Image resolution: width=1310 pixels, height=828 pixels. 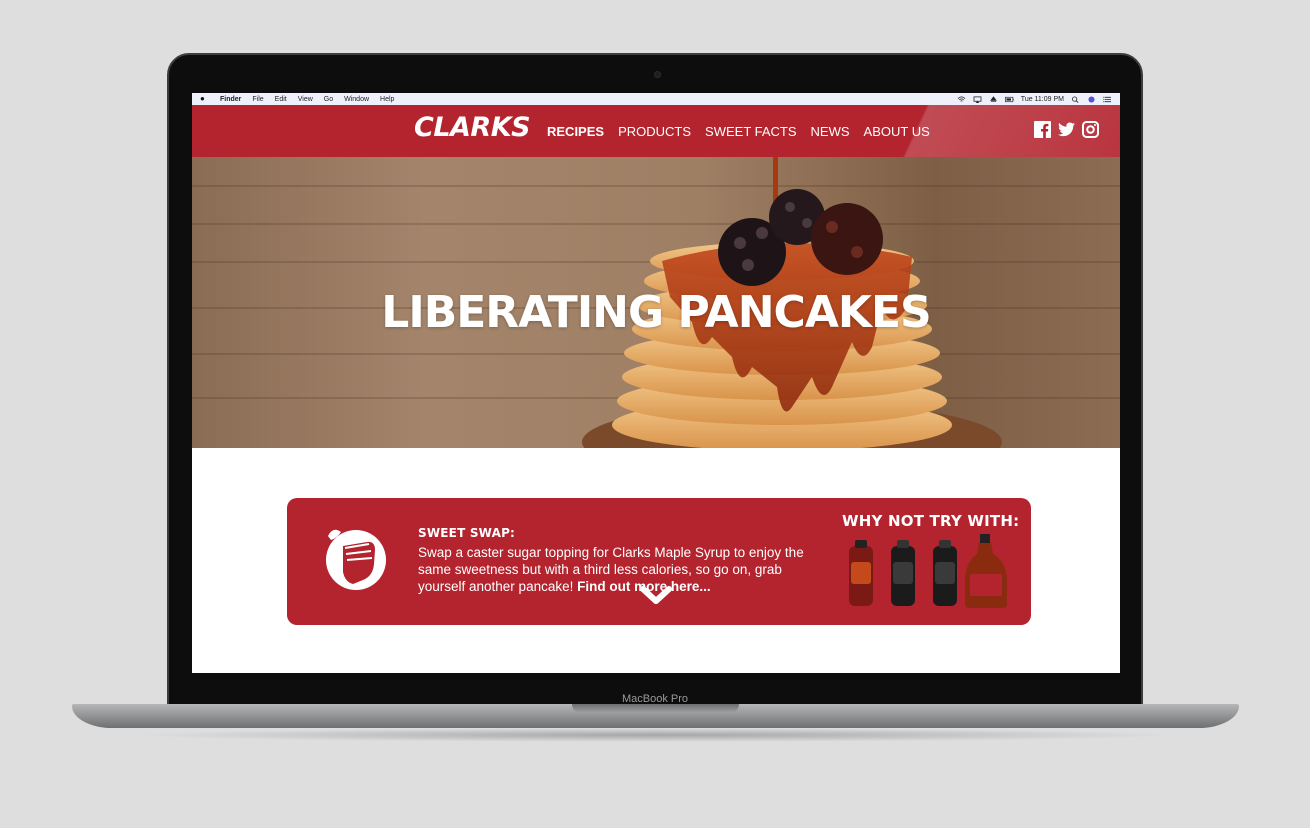 I want to click on social-links, so click(x=1066, y=129).